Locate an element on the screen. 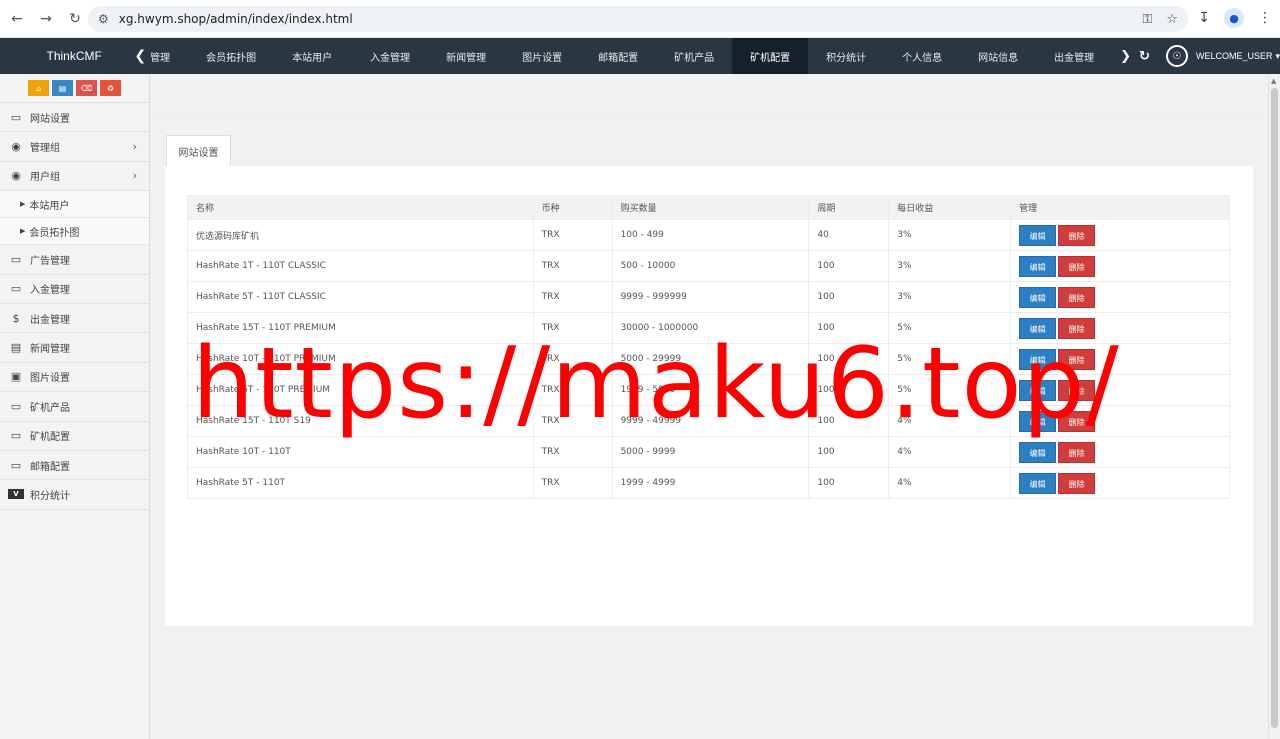 Image resolution: width=1280 pixels, height=739 pixels. nav-item-11: 网站信息 is located at coordinates (998, 56).